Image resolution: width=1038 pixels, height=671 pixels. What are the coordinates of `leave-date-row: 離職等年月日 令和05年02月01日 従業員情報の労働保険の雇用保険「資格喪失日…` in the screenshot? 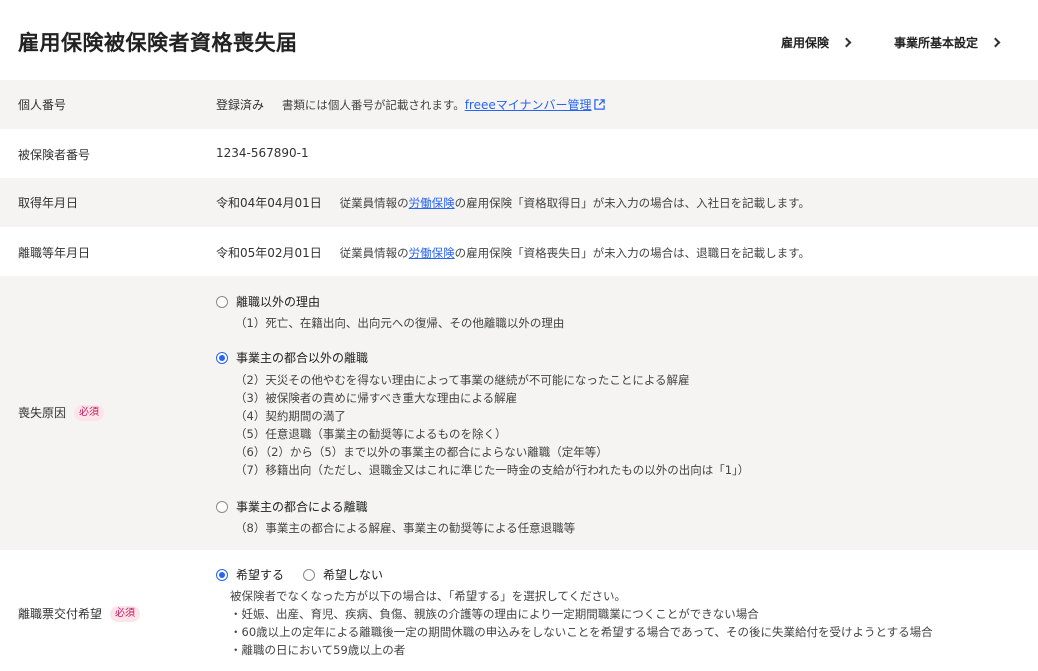 It's located at (519, 251).